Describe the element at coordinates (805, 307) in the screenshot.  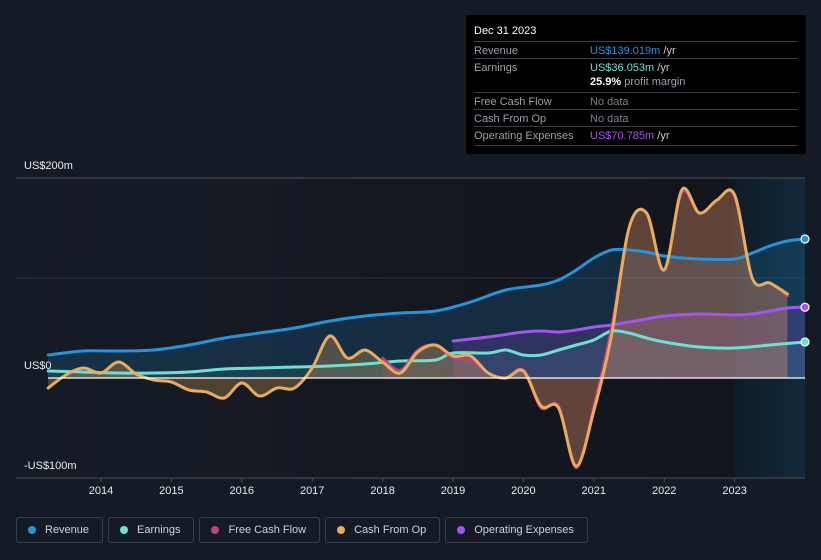
I see `operating-expenses-end-point` at that location.